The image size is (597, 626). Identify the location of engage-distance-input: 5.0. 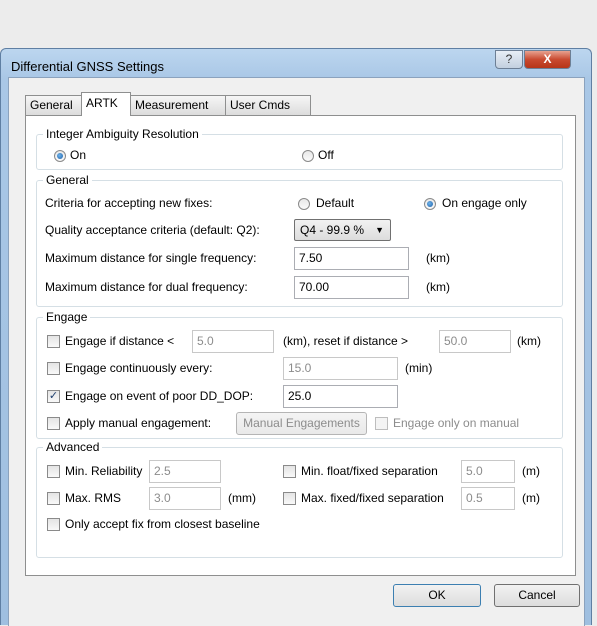
(233, 341).